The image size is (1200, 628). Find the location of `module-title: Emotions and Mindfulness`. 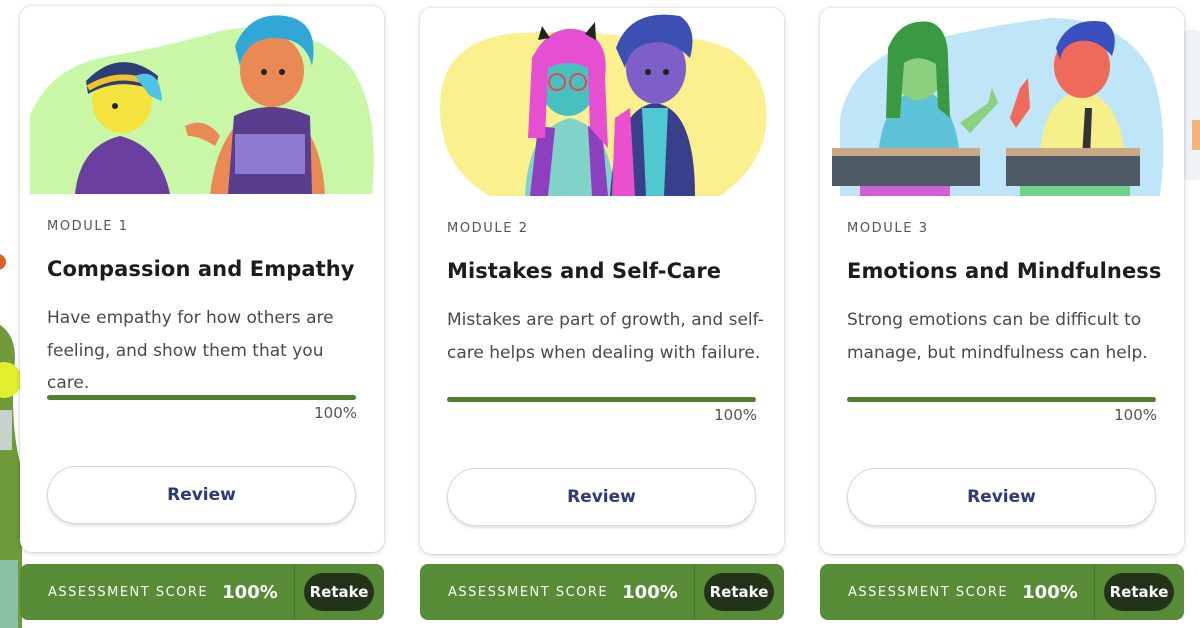

module-title: Emotions and Mindfulness is located at coordinates (1004, 271).